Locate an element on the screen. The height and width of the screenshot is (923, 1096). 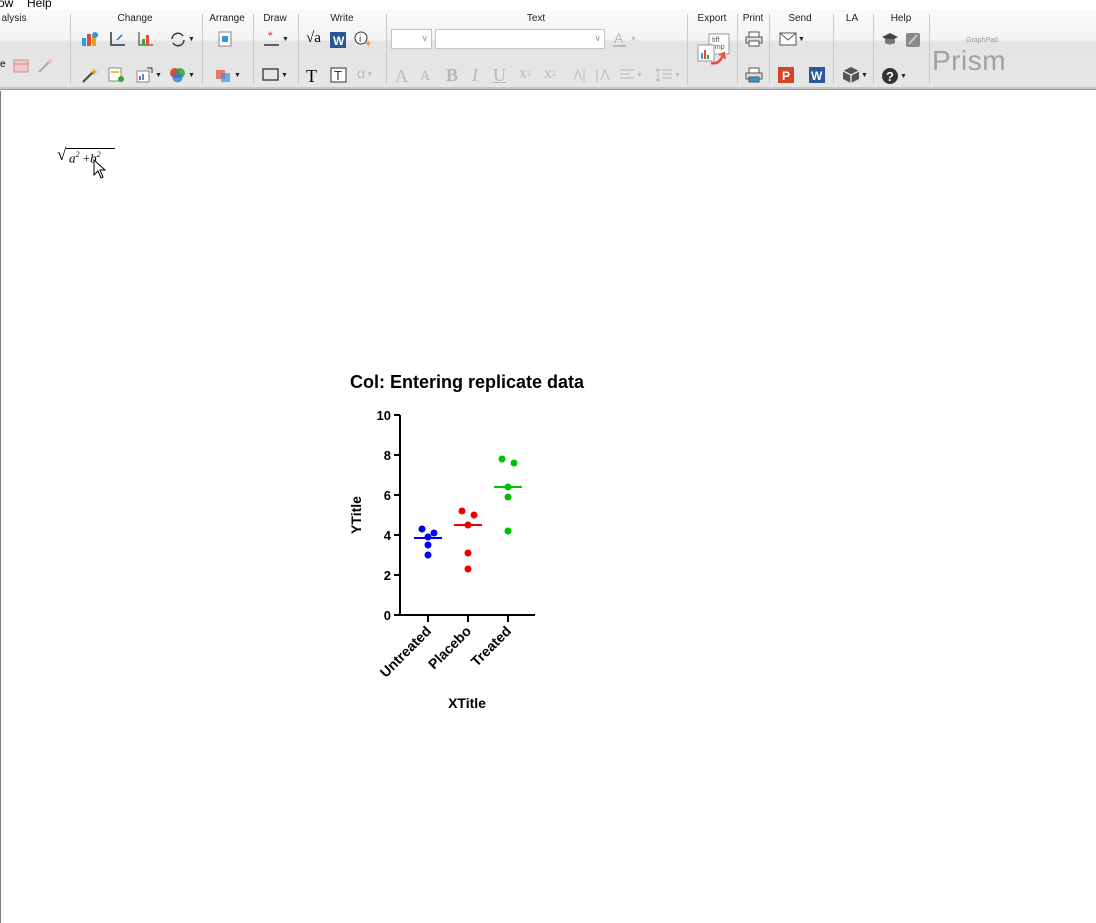
group-label-la: LA is located at coordinates (852, 18).